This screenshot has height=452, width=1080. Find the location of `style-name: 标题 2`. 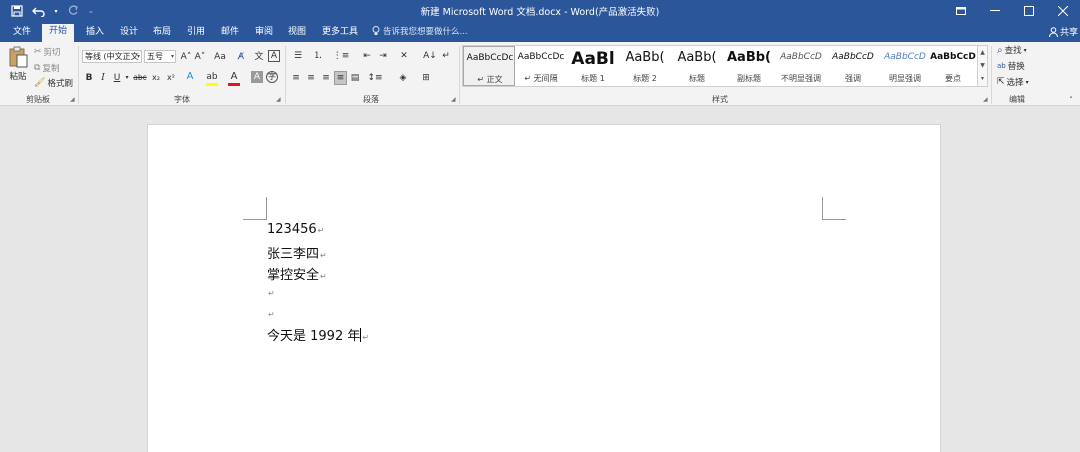

style-name: 标题 2 is located at coordinates (645, 78).